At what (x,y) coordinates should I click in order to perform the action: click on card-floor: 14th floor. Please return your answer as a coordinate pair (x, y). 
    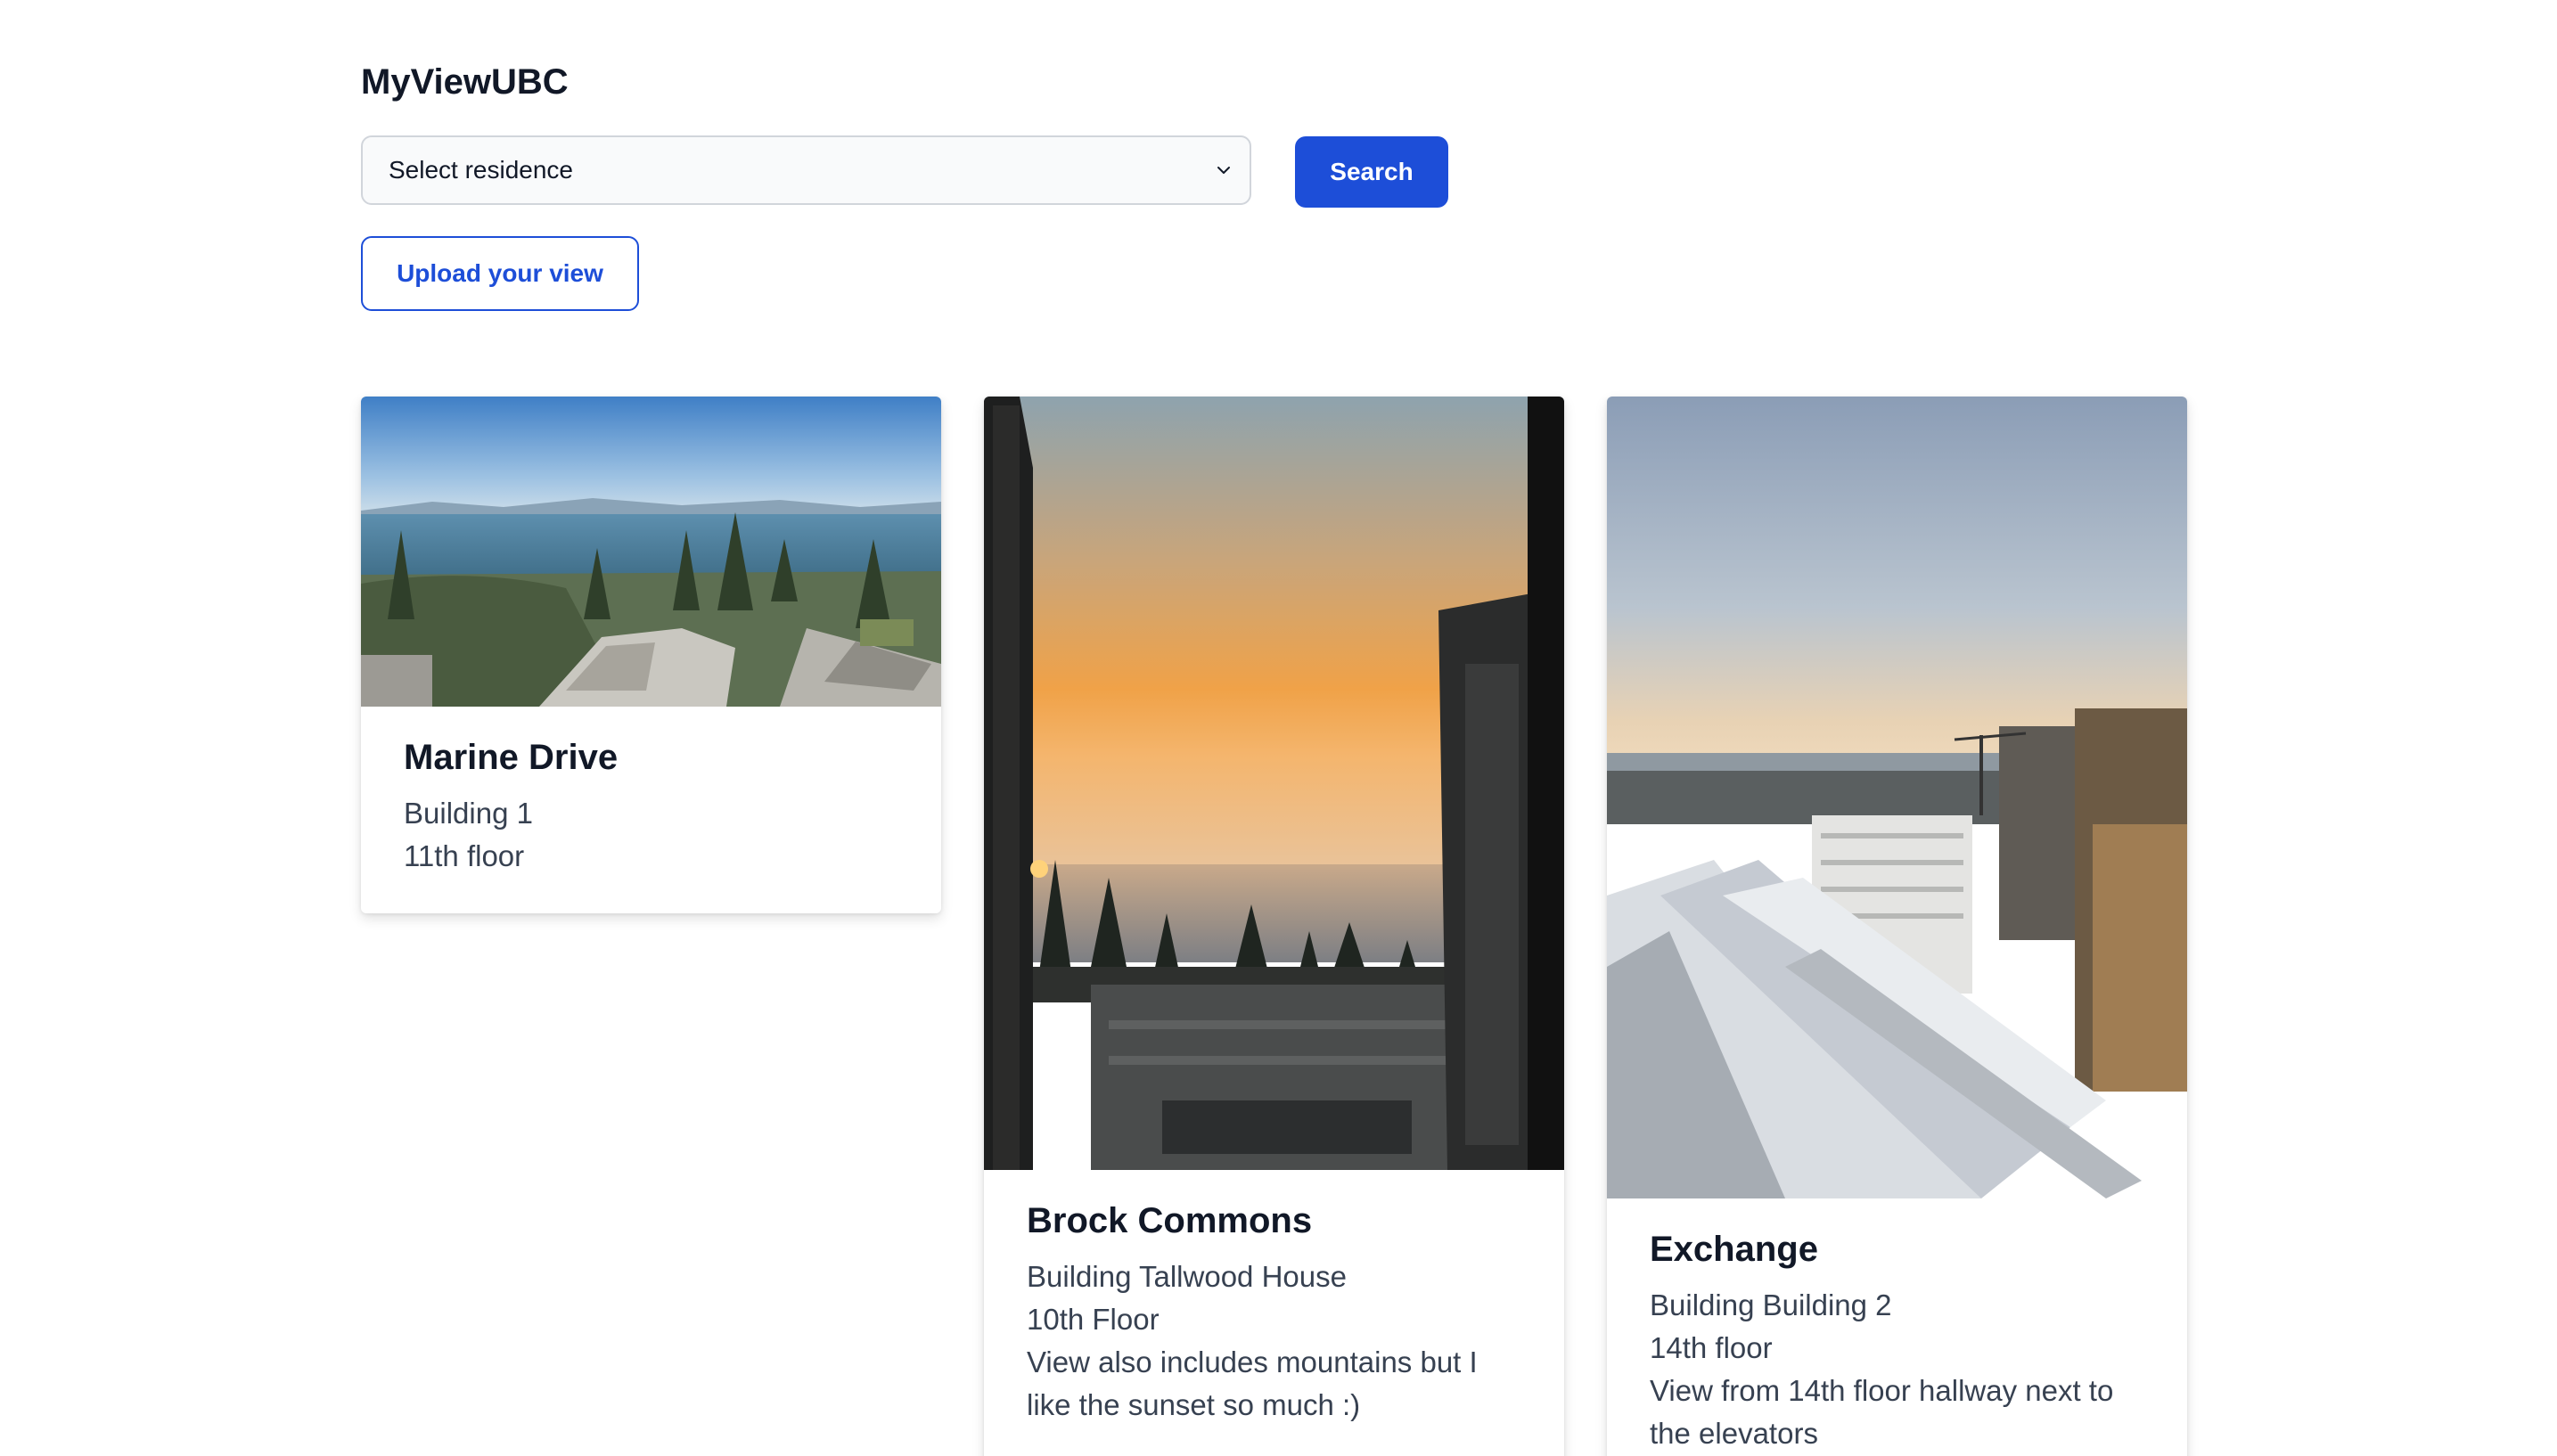
    Looking at the image, I should click on (1711, 1347).